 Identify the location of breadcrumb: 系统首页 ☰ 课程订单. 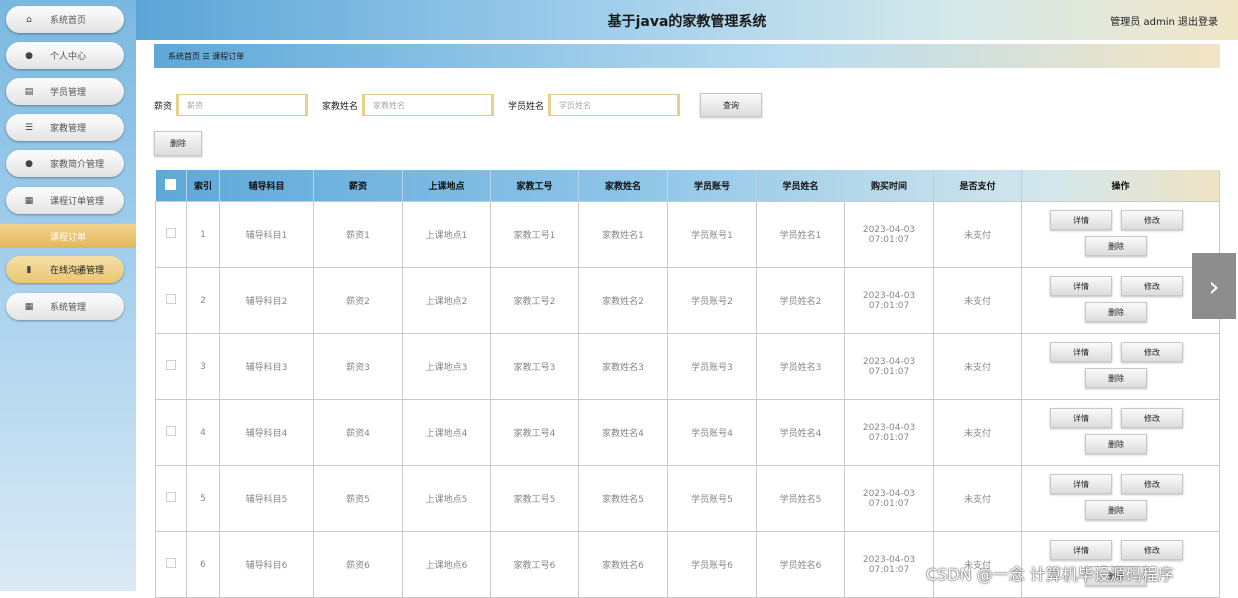
(687, 56).